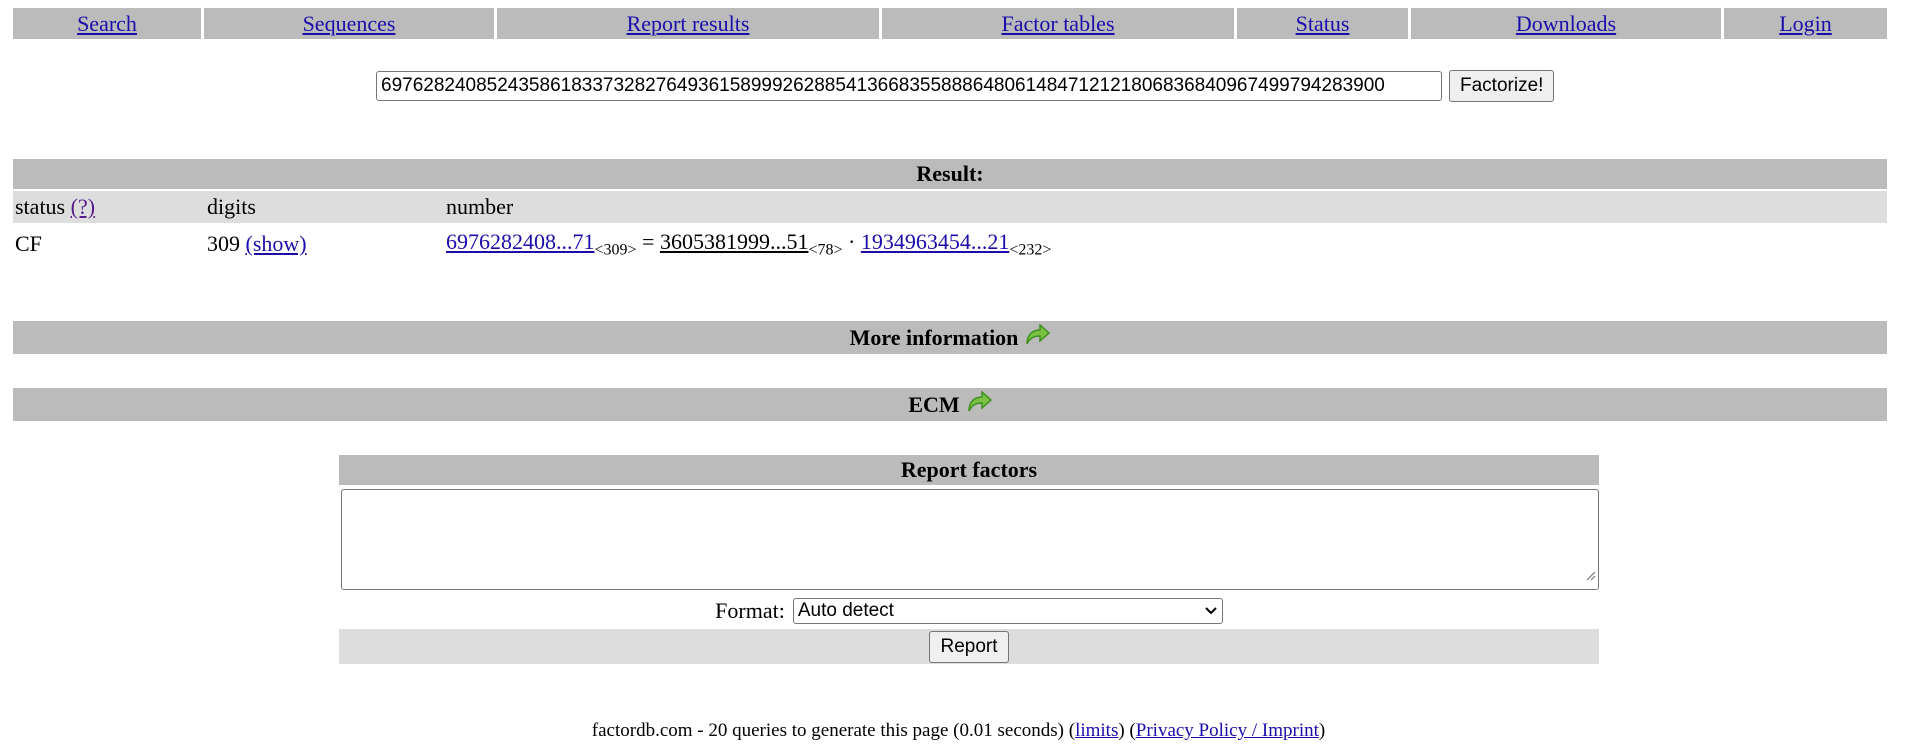 The height and width of the screenshot is (751, 1917). I want to click on status-help-link: (?), so click(83, 206).